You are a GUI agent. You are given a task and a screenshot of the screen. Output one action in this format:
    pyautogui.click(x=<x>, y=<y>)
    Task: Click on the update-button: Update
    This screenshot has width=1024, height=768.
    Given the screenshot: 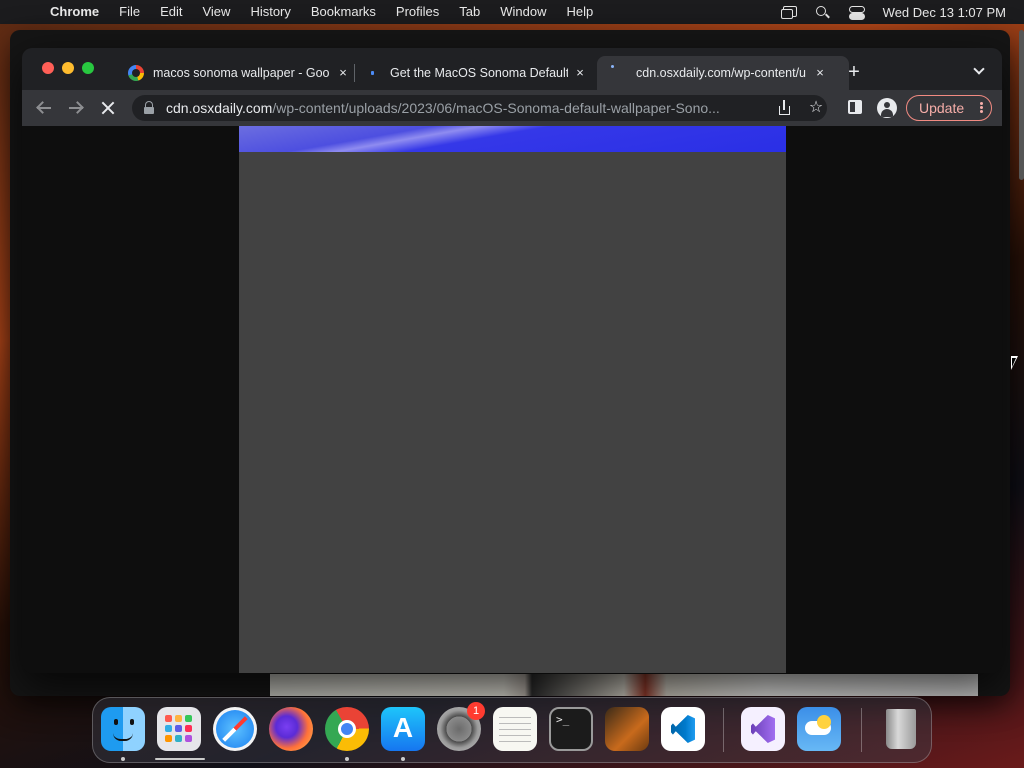 What is the action you would take?
    pyautogui.click(x=949, y=108)
    